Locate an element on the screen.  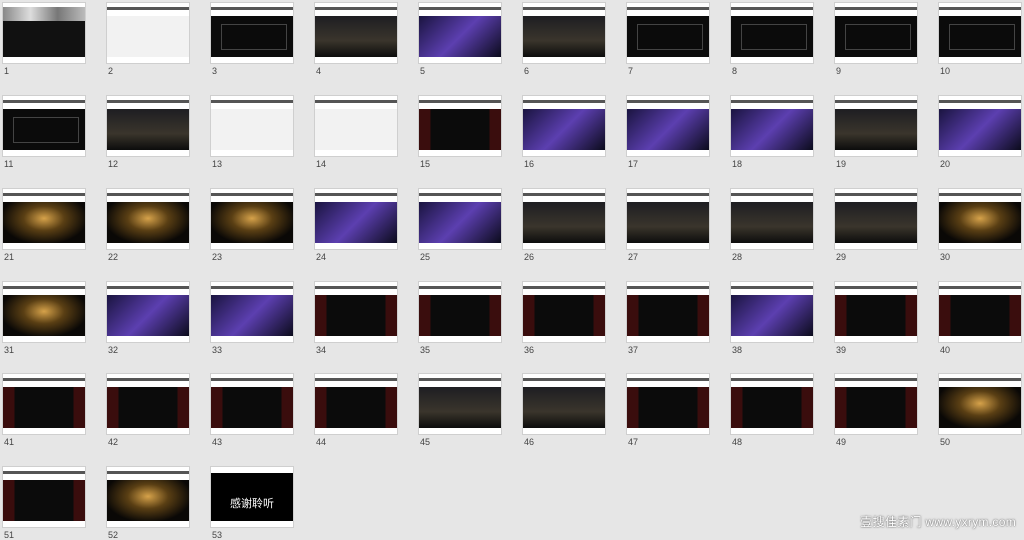
slide-thumbnail: 23 is located at coordinates (252, 225).